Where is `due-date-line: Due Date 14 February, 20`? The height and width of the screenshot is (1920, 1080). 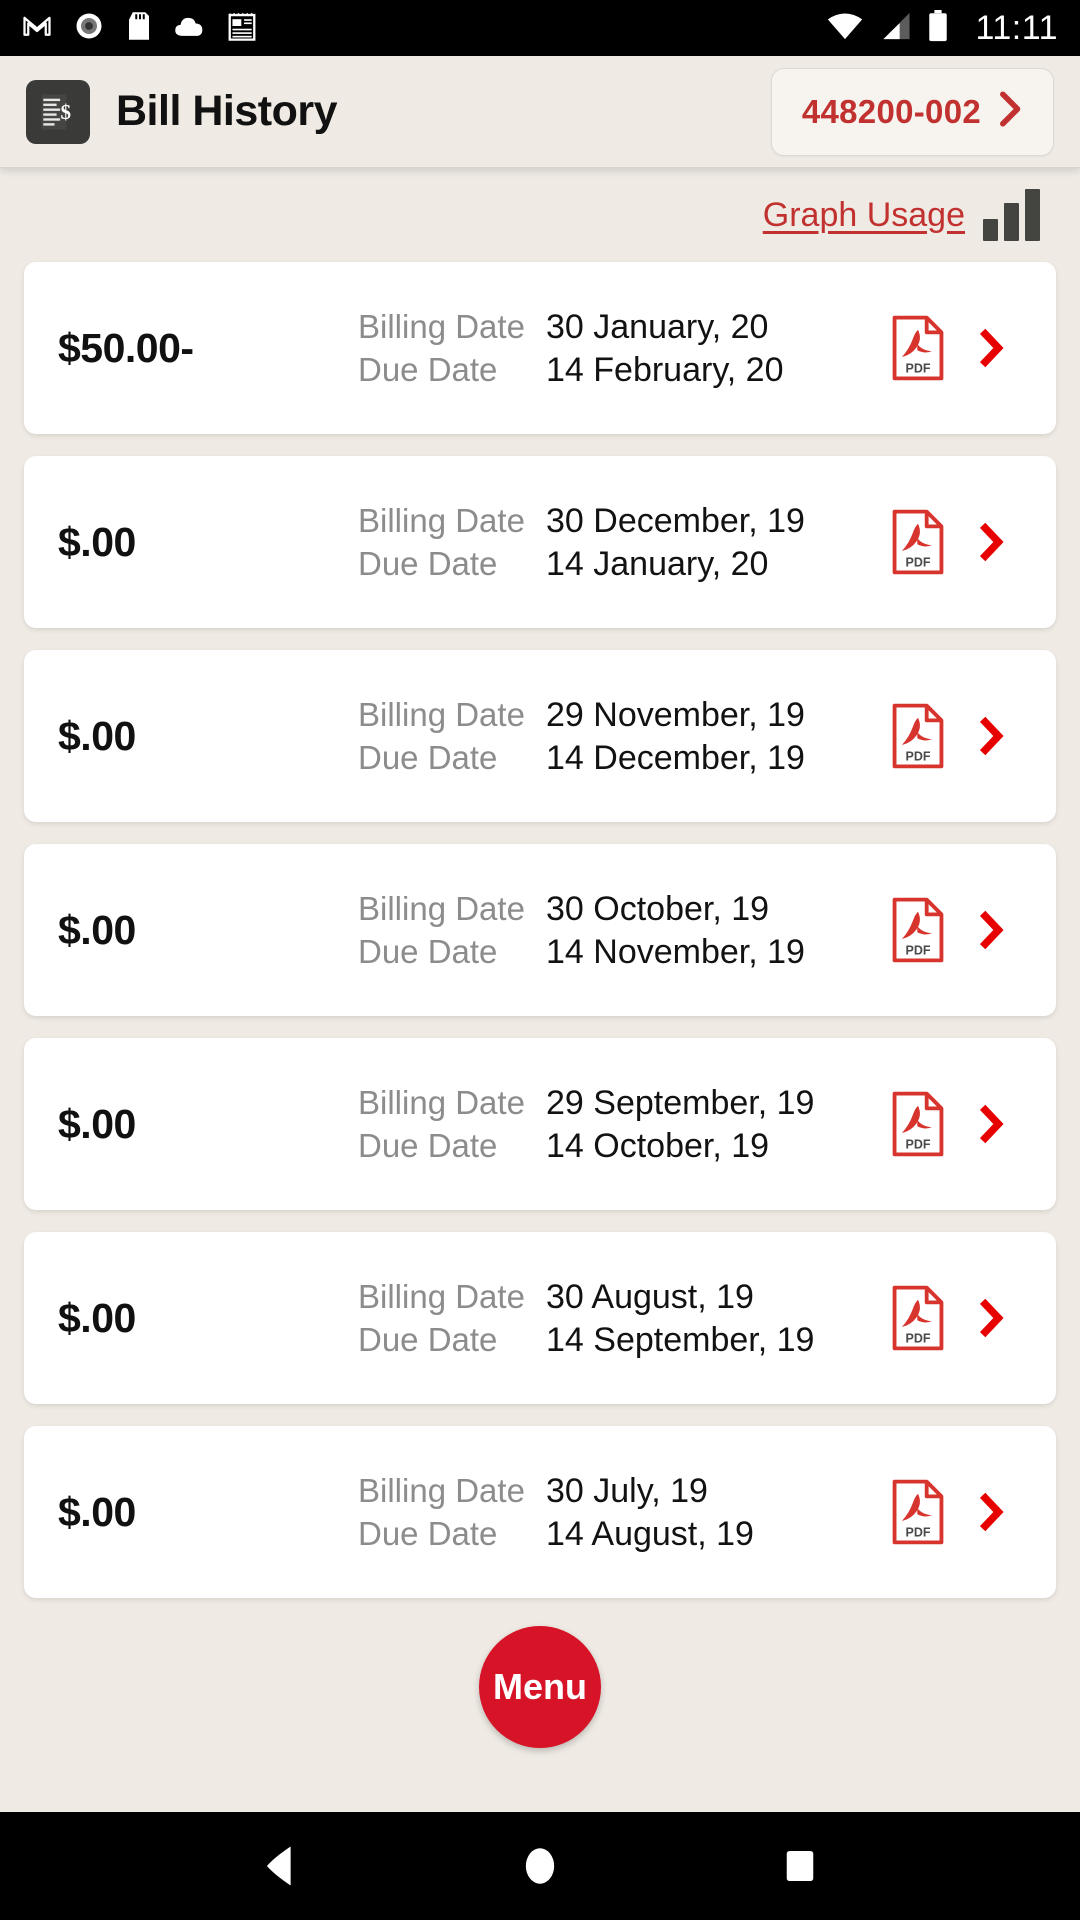 due-date-line: Due Date 14 February, 20 is located at coordinates (620, 370).